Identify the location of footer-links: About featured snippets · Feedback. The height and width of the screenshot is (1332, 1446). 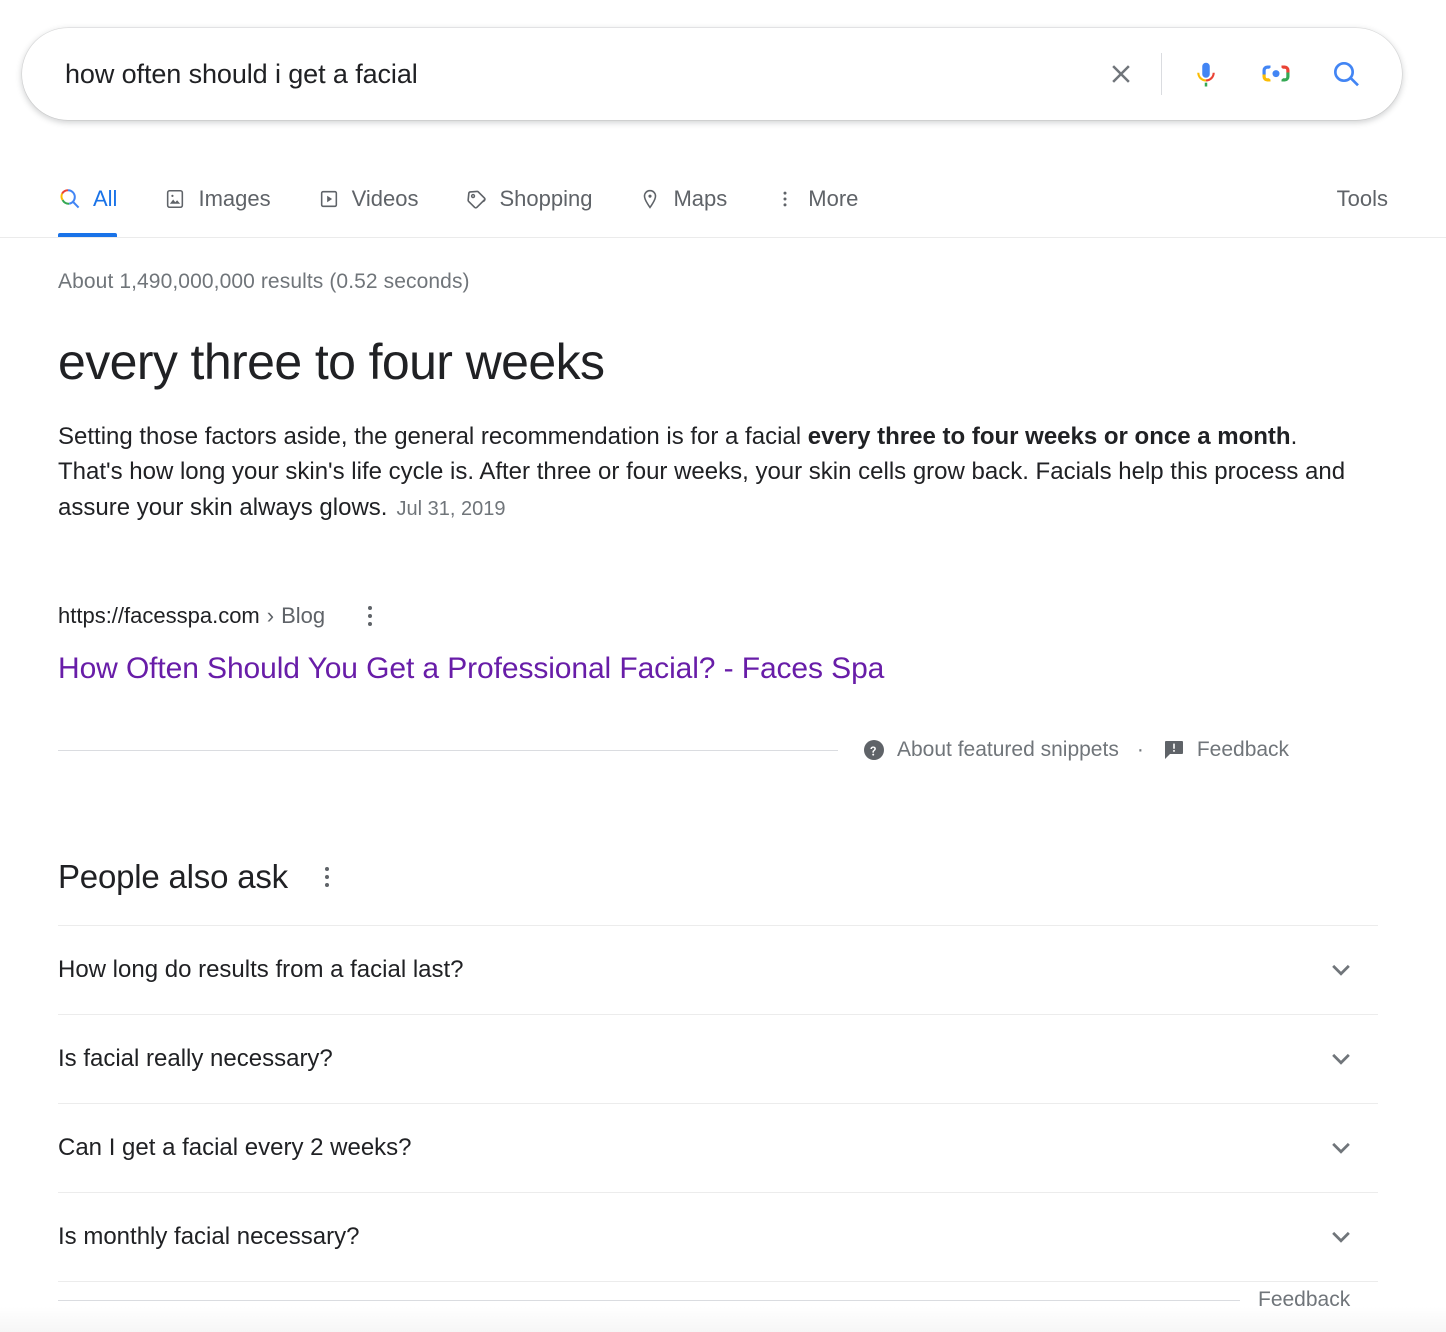
(1075, 750).